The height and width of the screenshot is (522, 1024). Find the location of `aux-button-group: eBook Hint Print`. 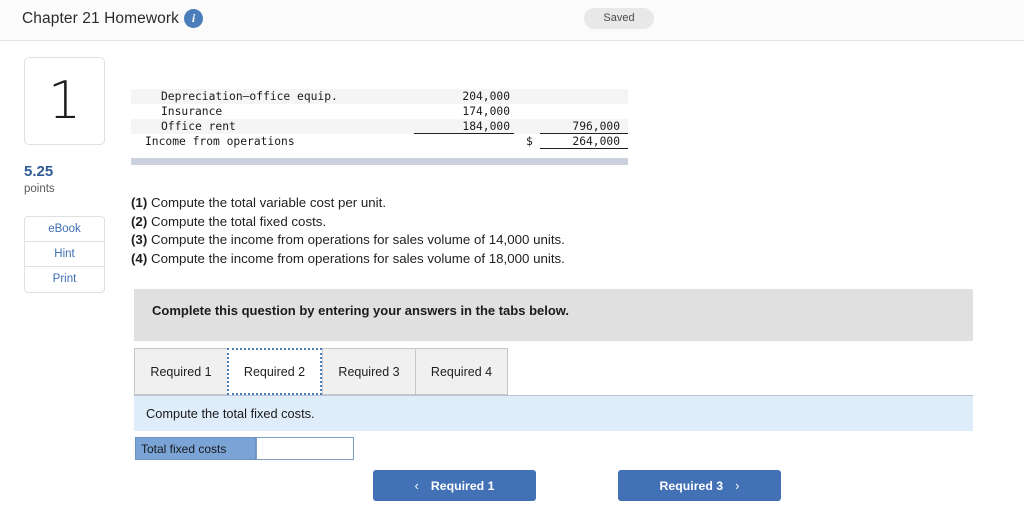

aux-button-group: eBook Hint Print is located at coordinates (64, 254).